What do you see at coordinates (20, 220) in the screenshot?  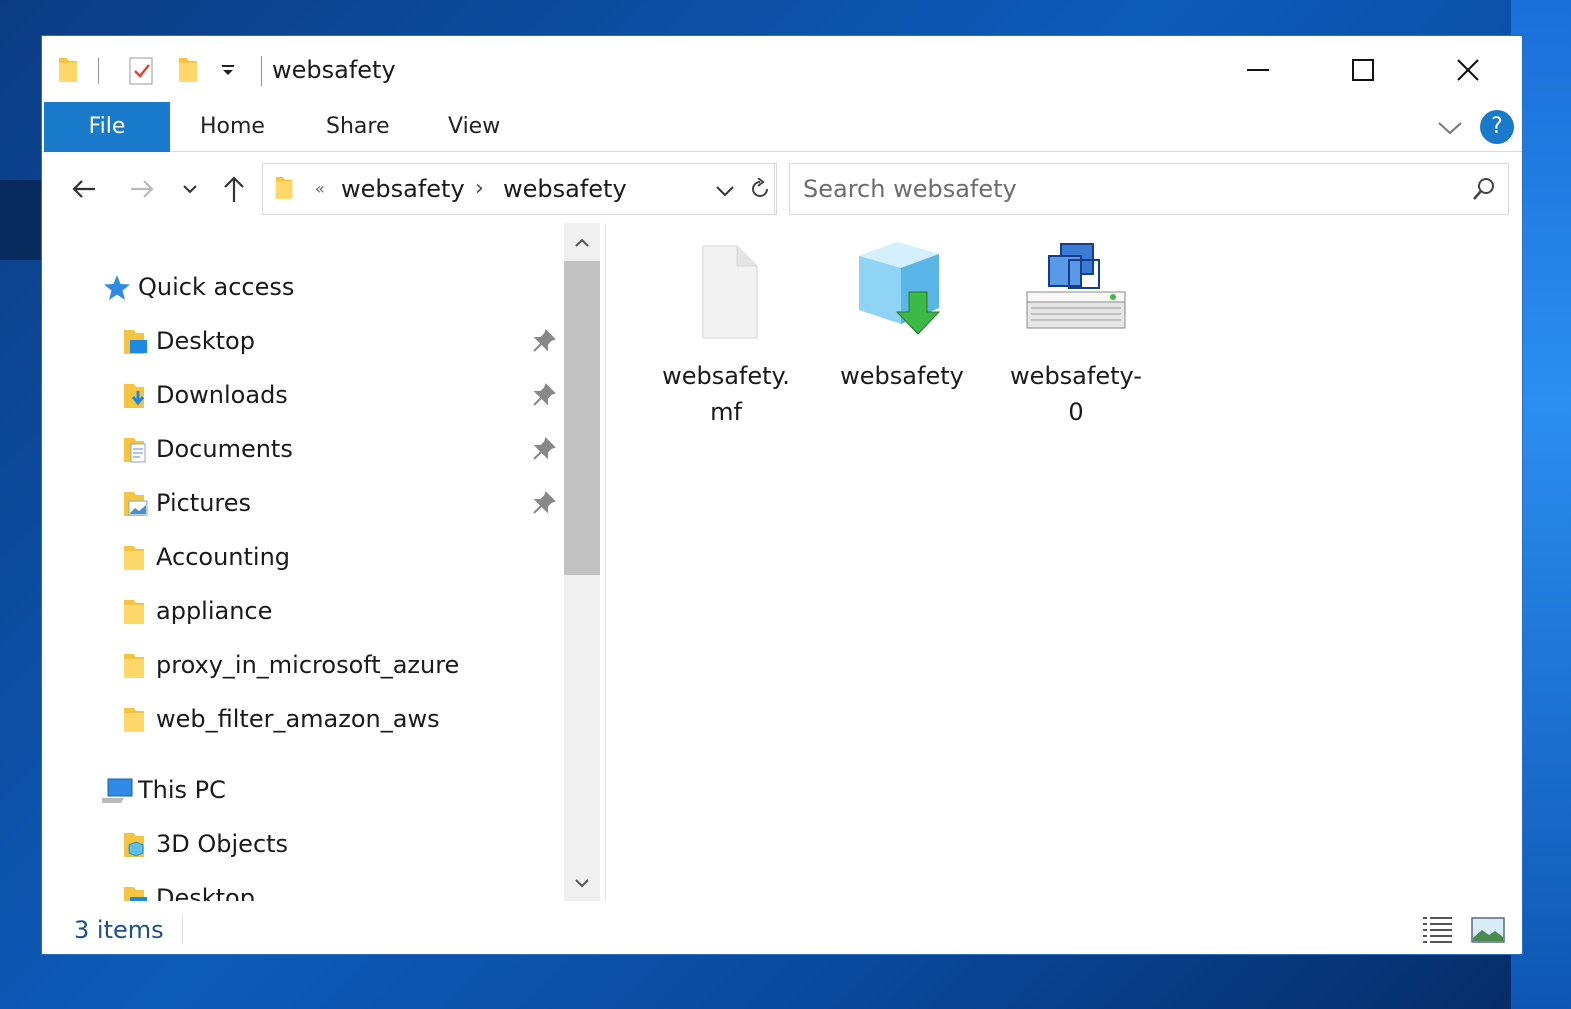 I see `desktop-background-shadow` at bounding box center [20, 220].